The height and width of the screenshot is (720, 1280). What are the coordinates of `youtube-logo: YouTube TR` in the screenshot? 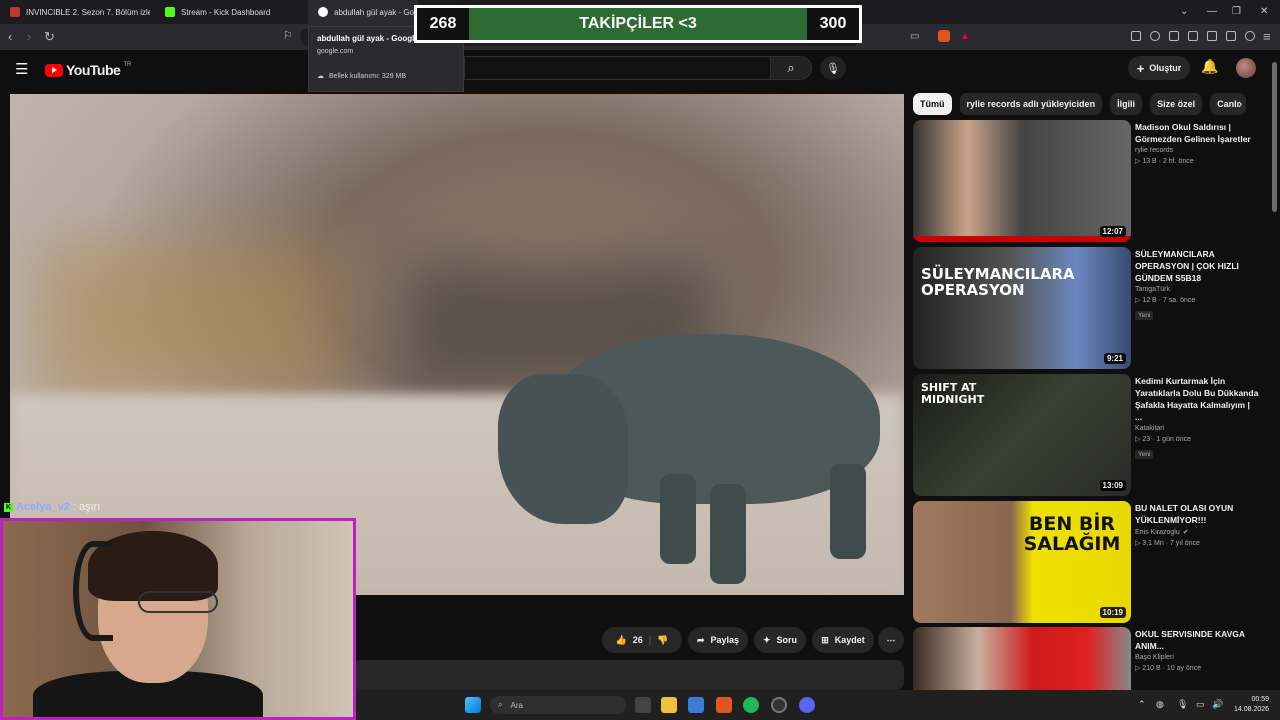 It's located at (88, 70).